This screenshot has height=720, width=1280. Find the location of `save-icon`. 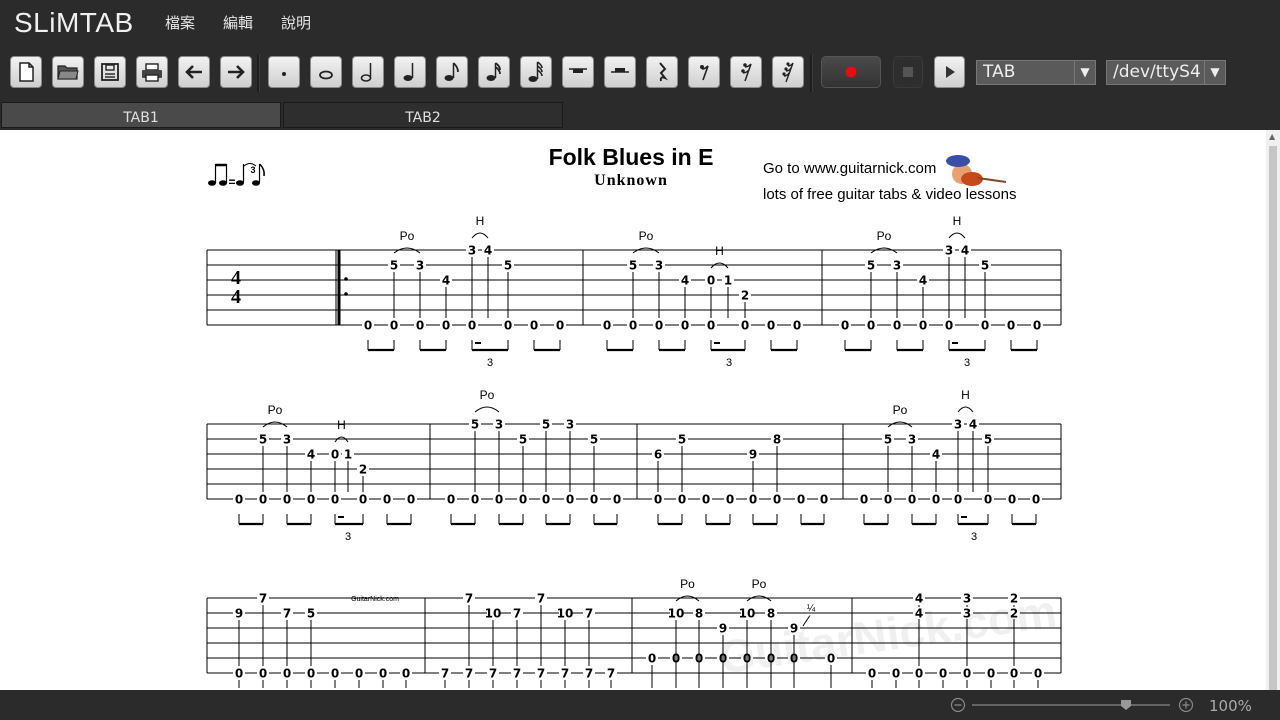

save-icon is located at coordinates (110, 72).